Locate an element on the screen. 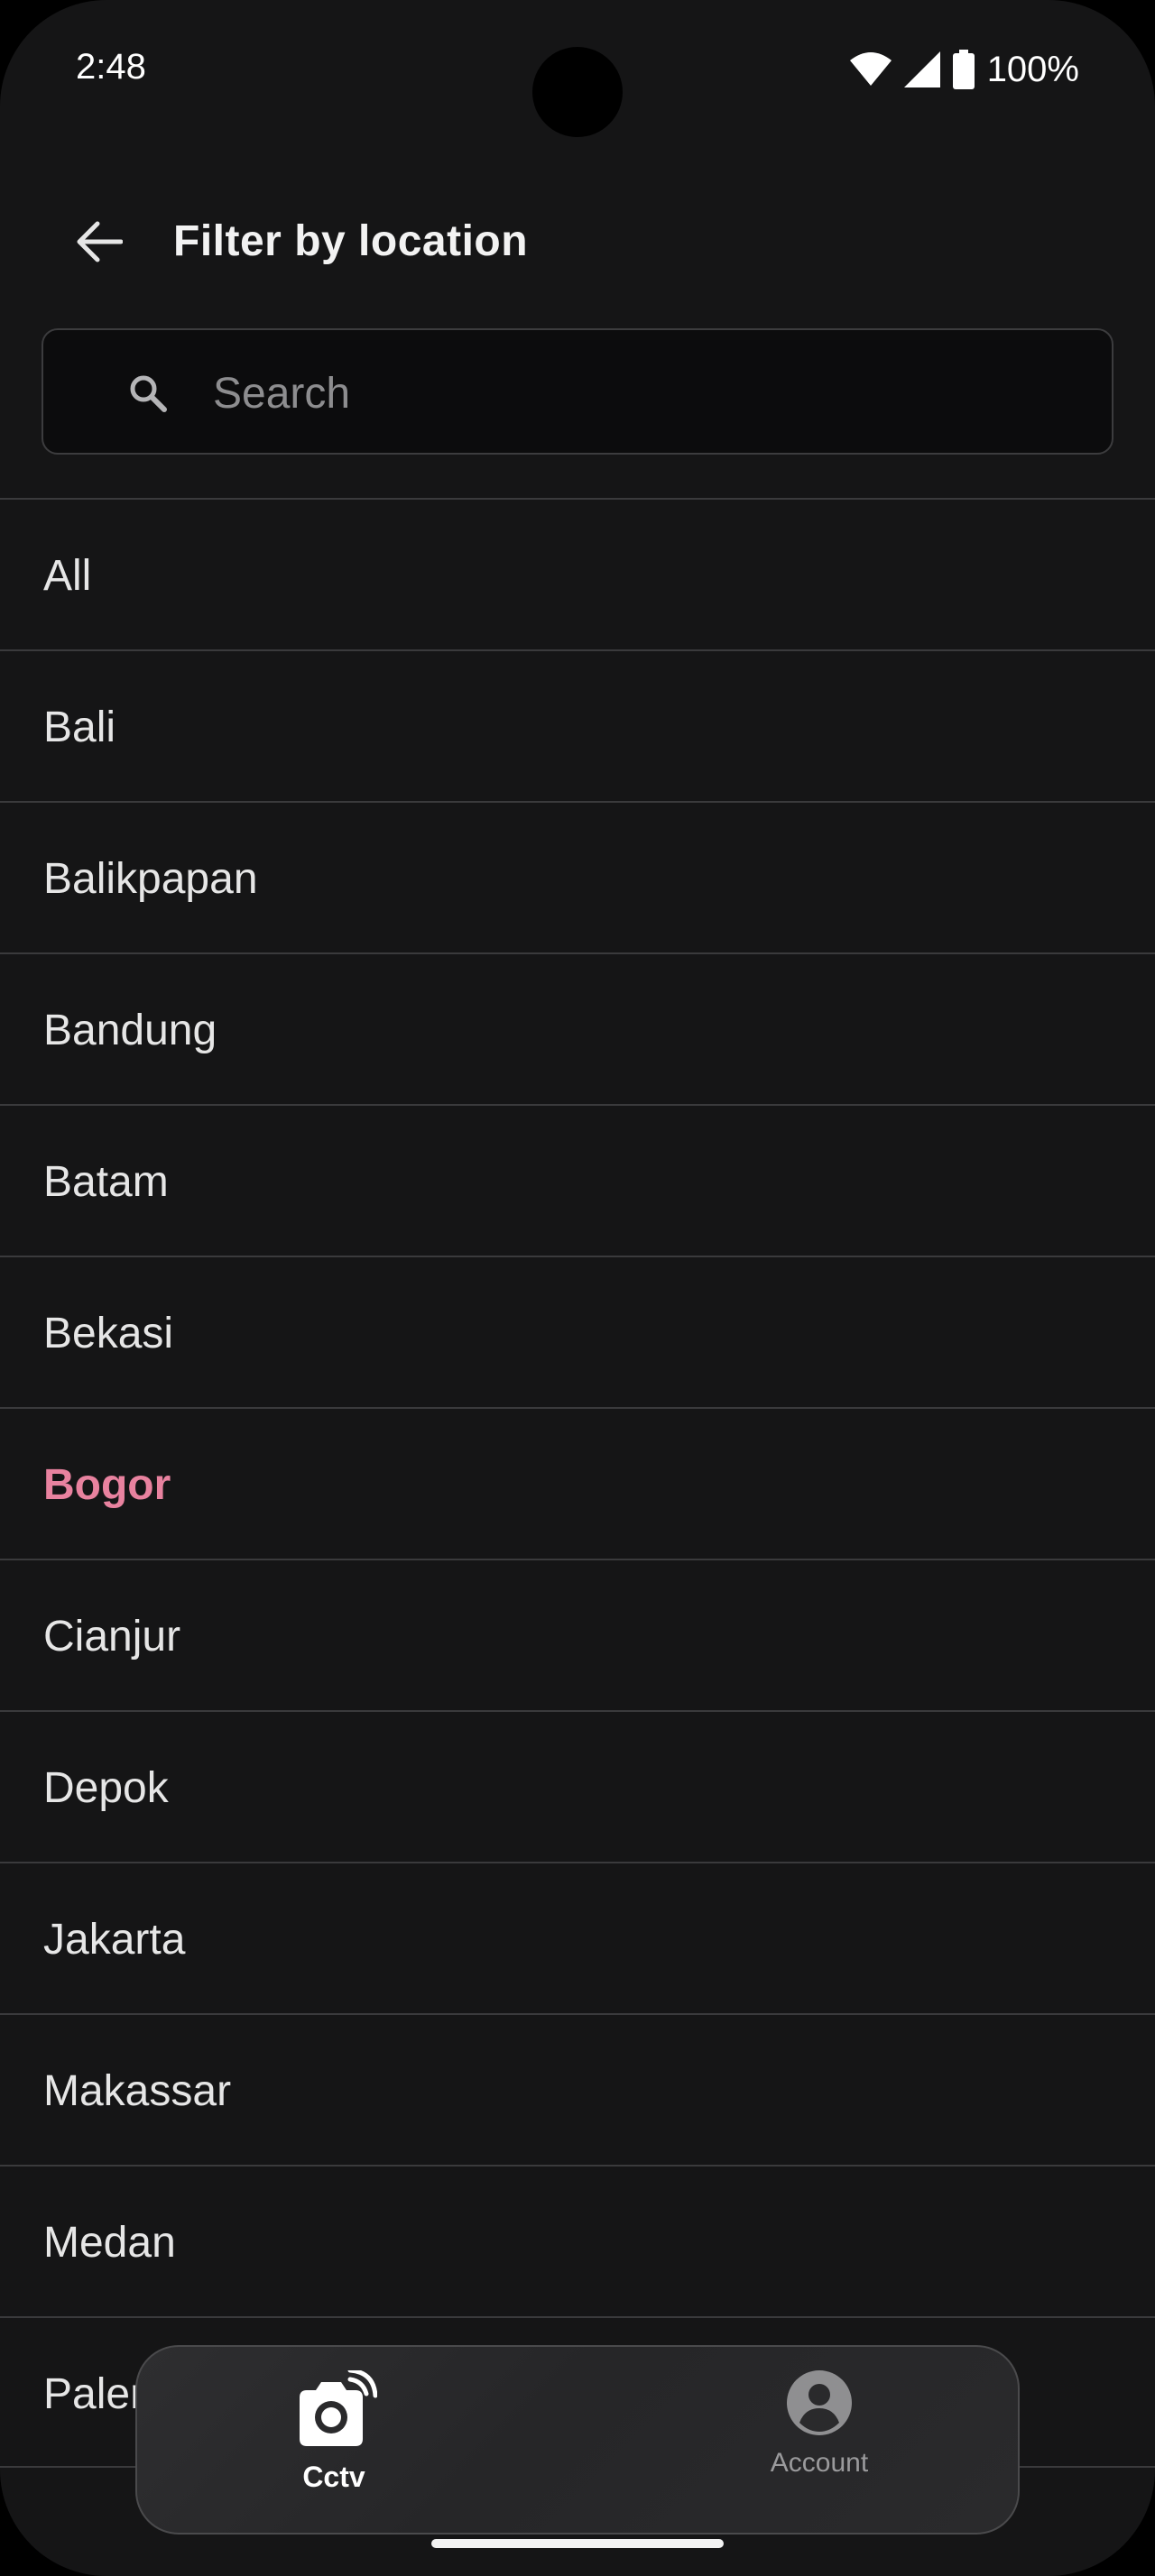 The height and width of the screenshot is (2576, 1155). location-item-depok: Depok is located at coordinates (577, 1786).